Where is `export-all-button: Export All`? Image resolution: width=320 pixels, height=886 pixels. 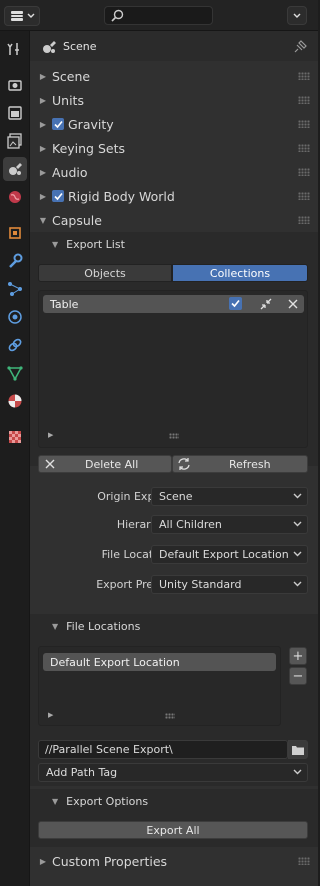 export-all-button: Export All is located at coordinates (173, 830).